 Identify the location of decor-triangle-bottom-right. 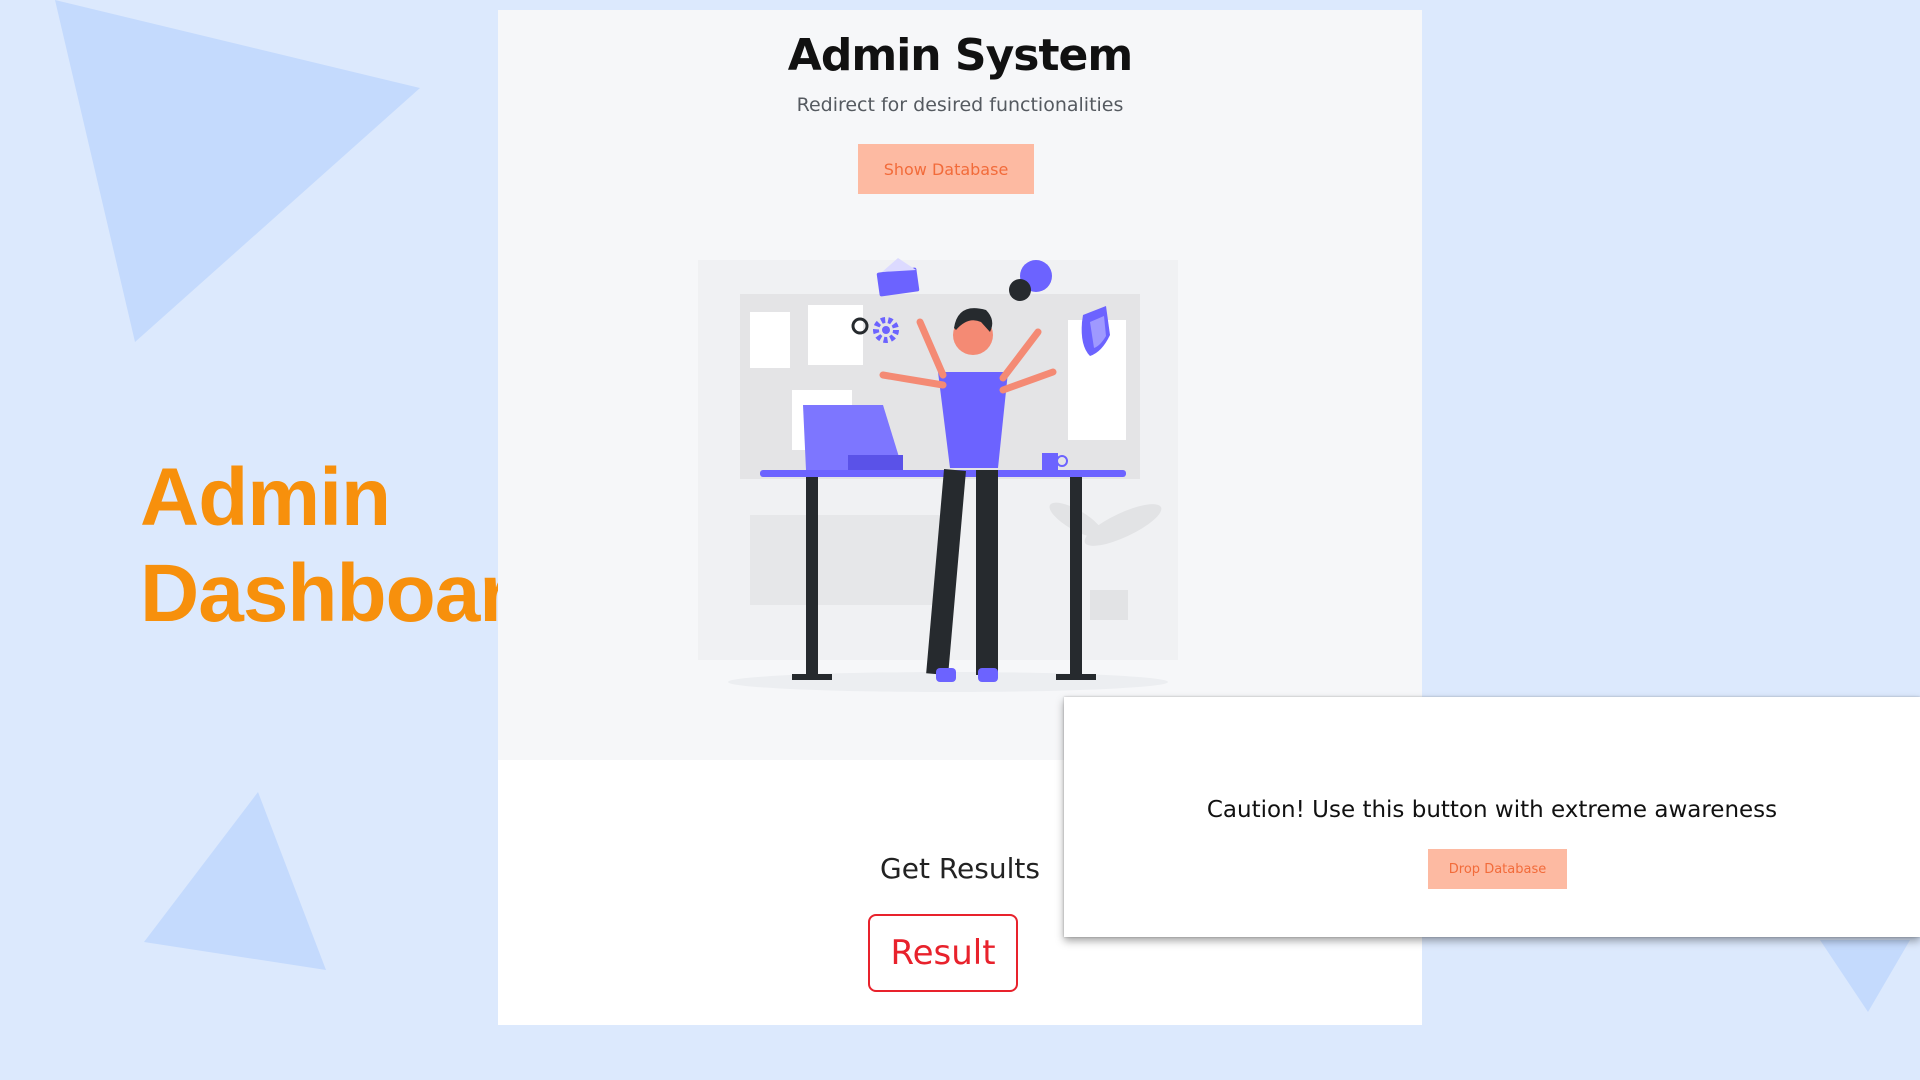
(1865, 976).